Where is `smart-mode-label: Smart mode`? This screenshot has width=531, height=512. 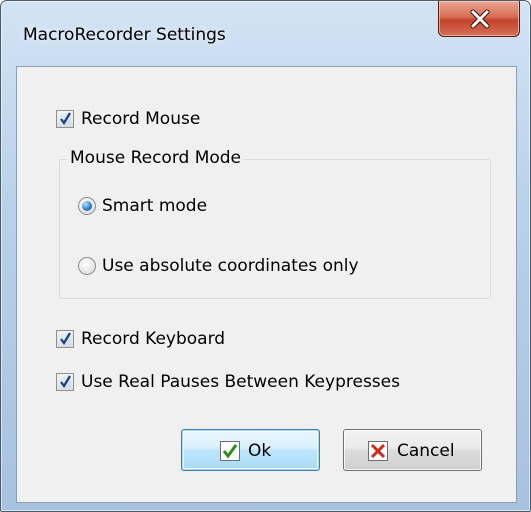 smart-mode-label: Smart mode is located at coordinates (154, 206).